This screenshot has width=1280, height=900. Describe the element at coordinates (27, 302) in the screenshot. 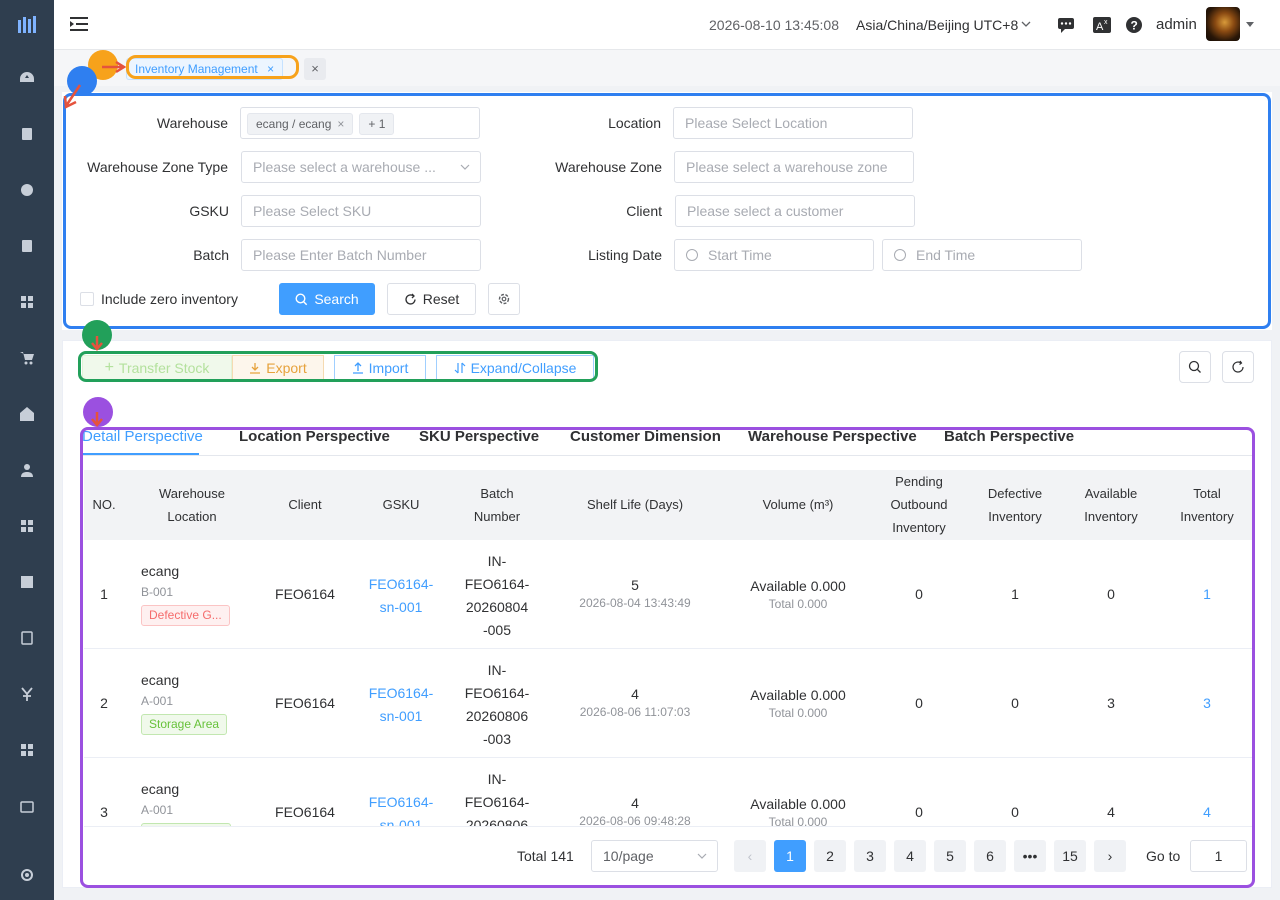

I see `grid-icon` at that location.